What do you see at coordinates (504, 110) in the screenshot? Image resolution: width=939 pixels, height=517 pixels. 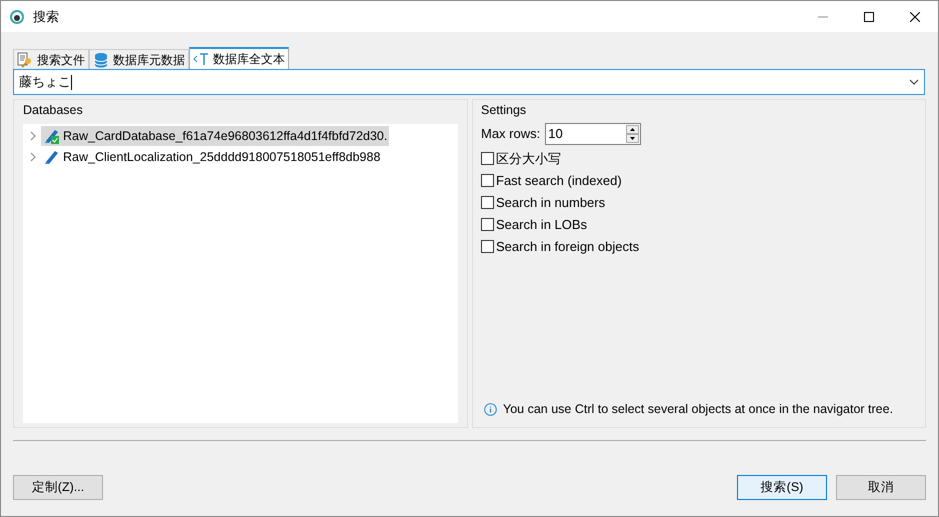 I see `group-title: Settings` at bounding box center [504, 110].